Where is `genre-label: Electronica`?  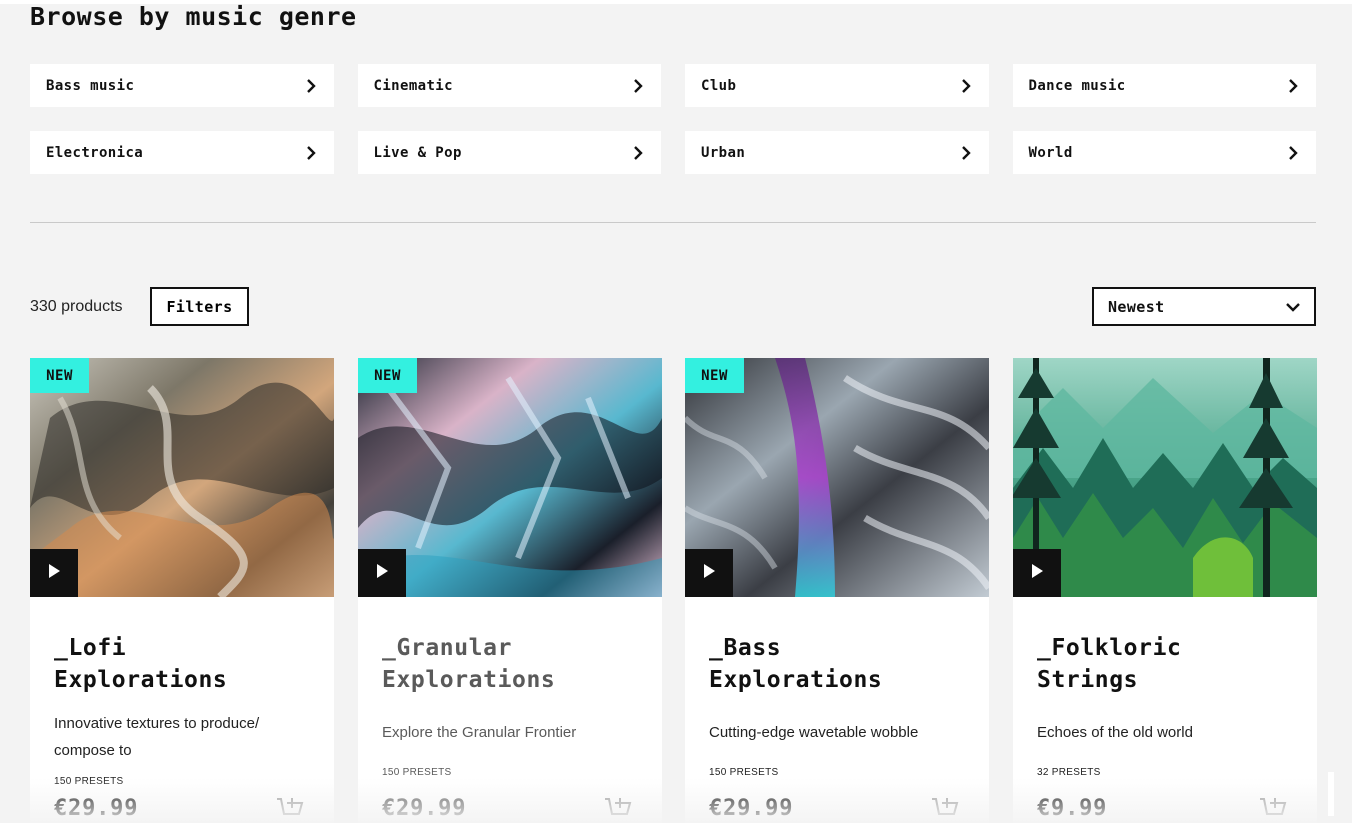 genre-label: Electronica is located at coordinates (95, 152).